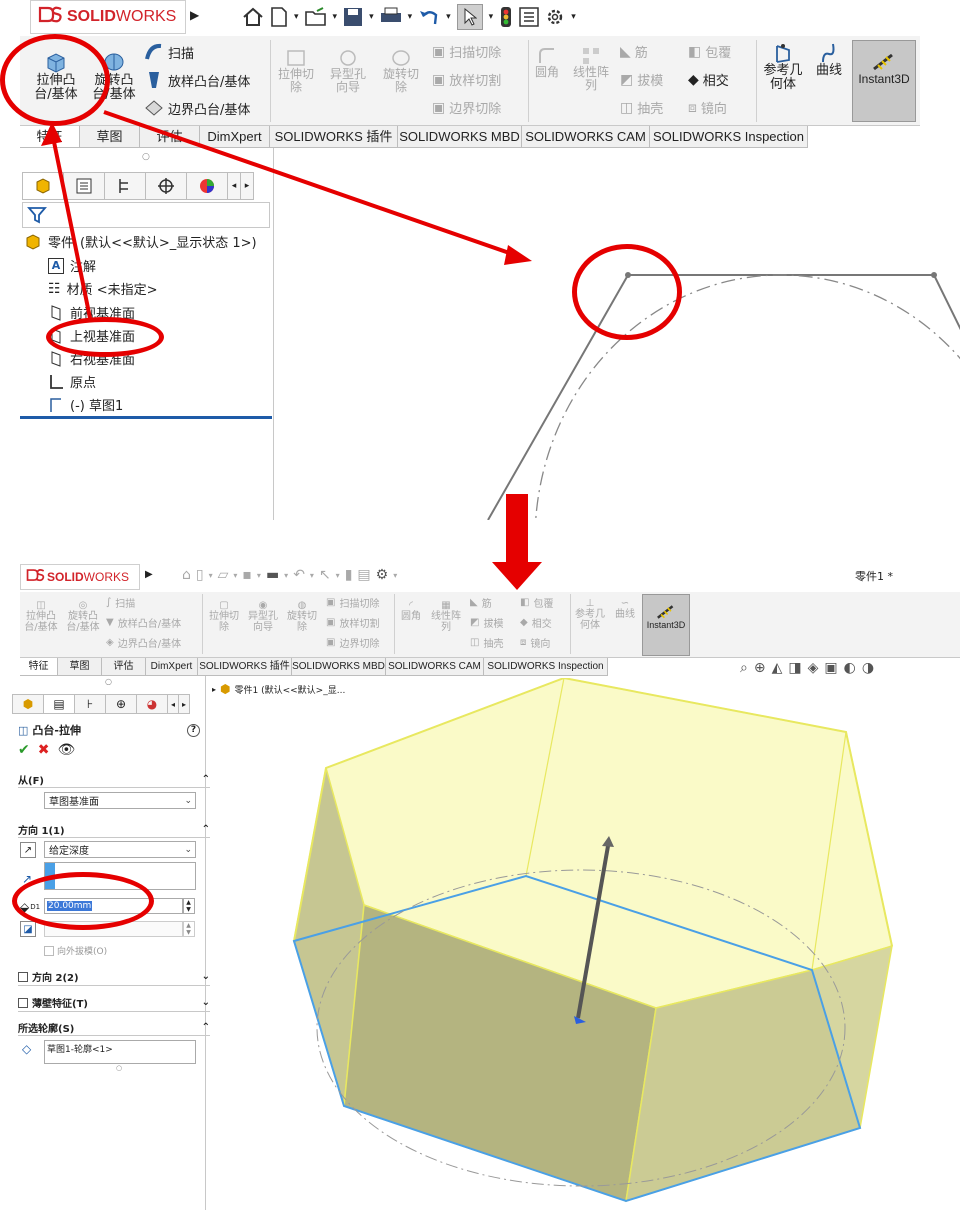 The image size is (960, 1210). What do you see at coordinates (71, 225) in the screenshot?
I see `annotation-arrow-tree-to-button` at bounding box center [71, 225].